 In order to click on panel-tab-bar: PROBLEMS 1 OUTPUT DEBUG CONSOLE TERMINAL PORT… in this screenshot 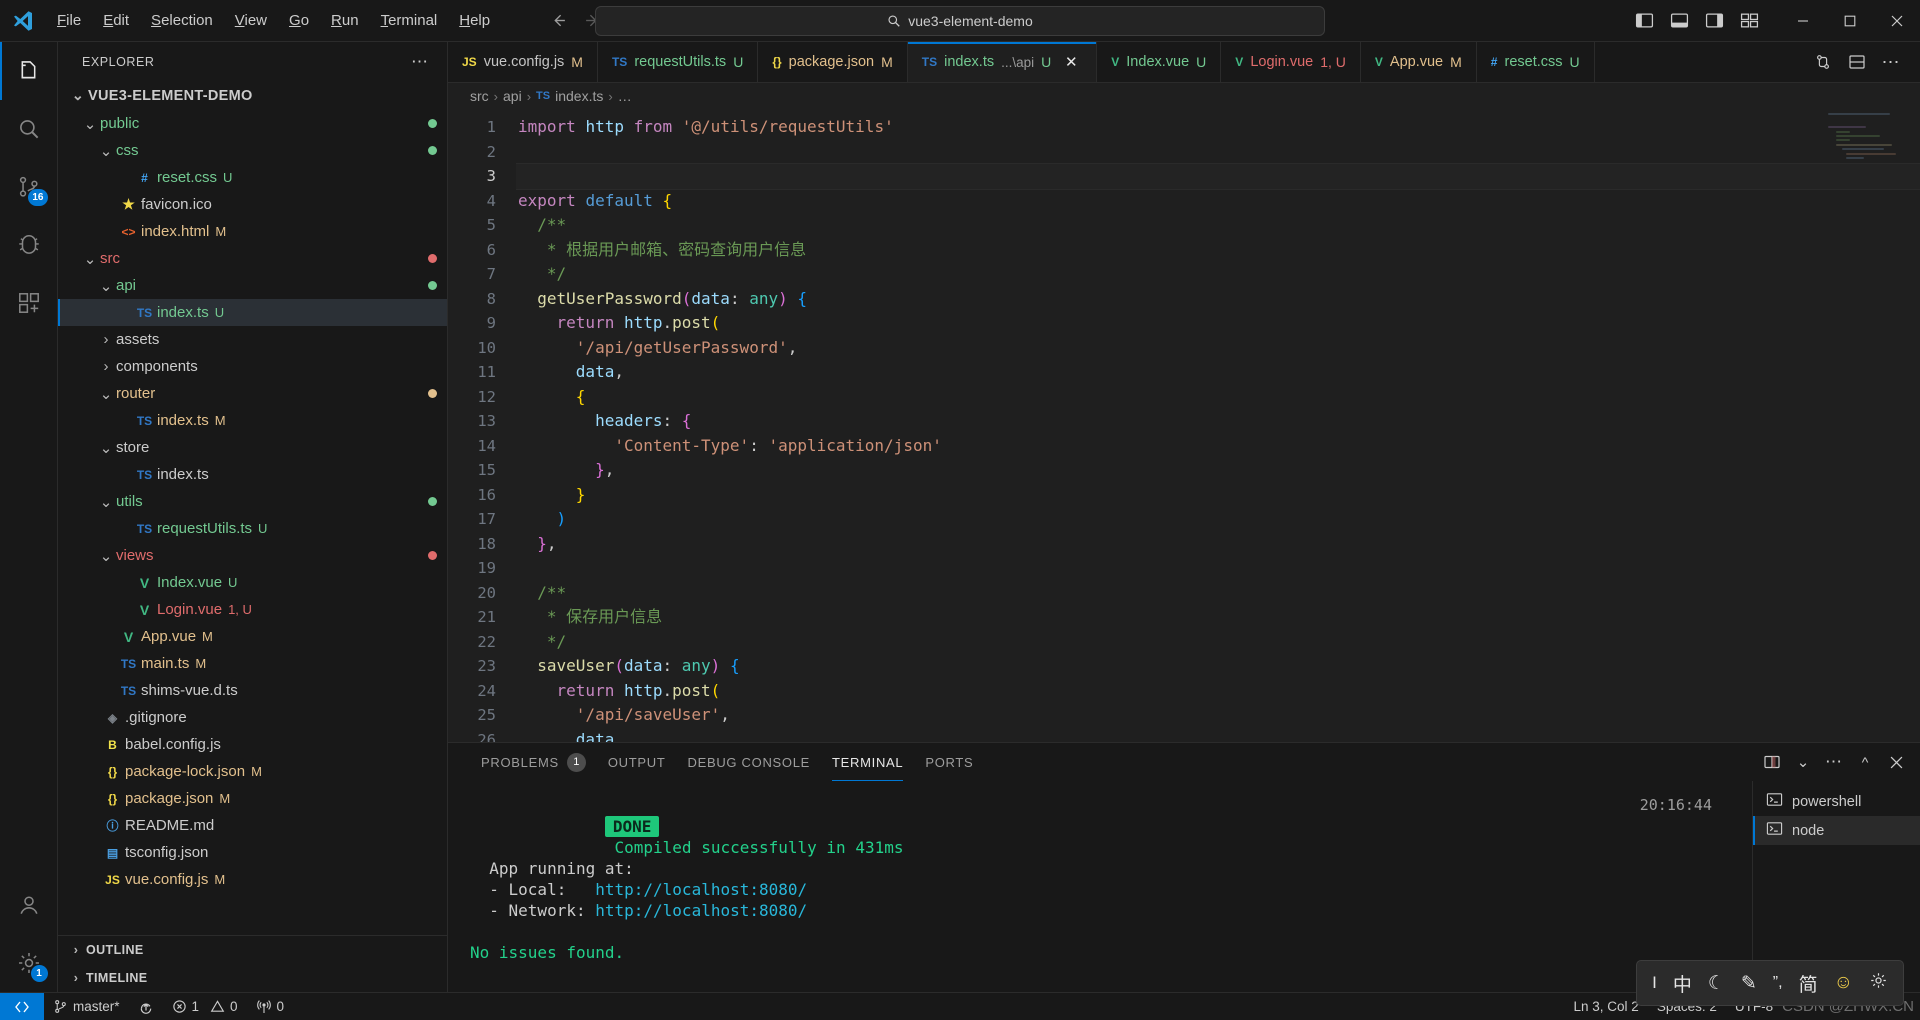, I will do `click(1184, 762)`.